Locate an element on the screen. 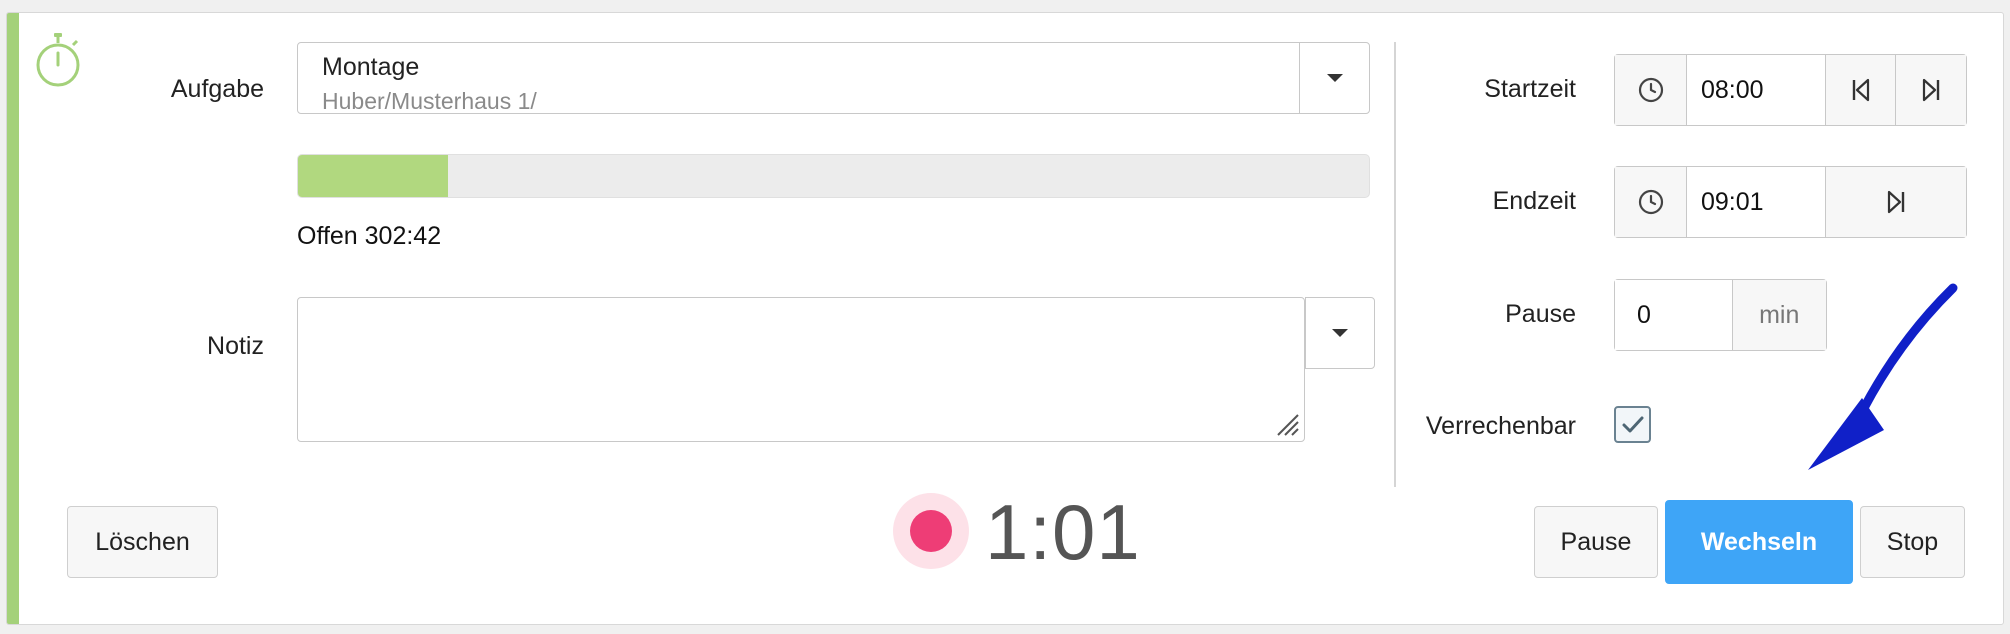  task-progress-bar is located at coordinates (833, 176).